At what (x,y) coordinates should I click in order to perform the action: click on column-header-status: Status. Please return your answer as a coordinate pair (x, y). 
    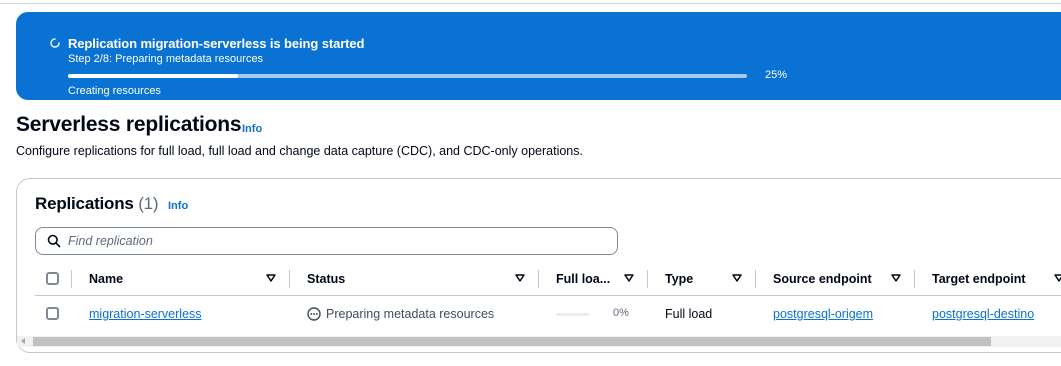
    Looking at the image, I should click on (326, 279).